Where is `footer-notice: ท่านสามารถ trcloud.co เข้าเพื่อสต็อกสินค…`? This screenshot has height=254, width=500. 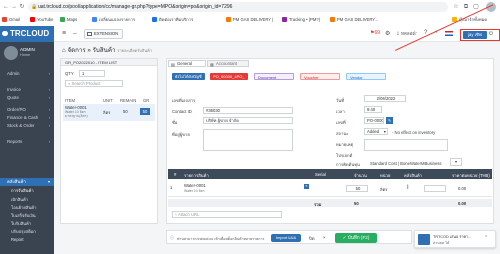 footer-notice: ท่านสามารถ trcloud.co เข้าเพื่อสต็อกสินค… is located at coordinates (221, 238).